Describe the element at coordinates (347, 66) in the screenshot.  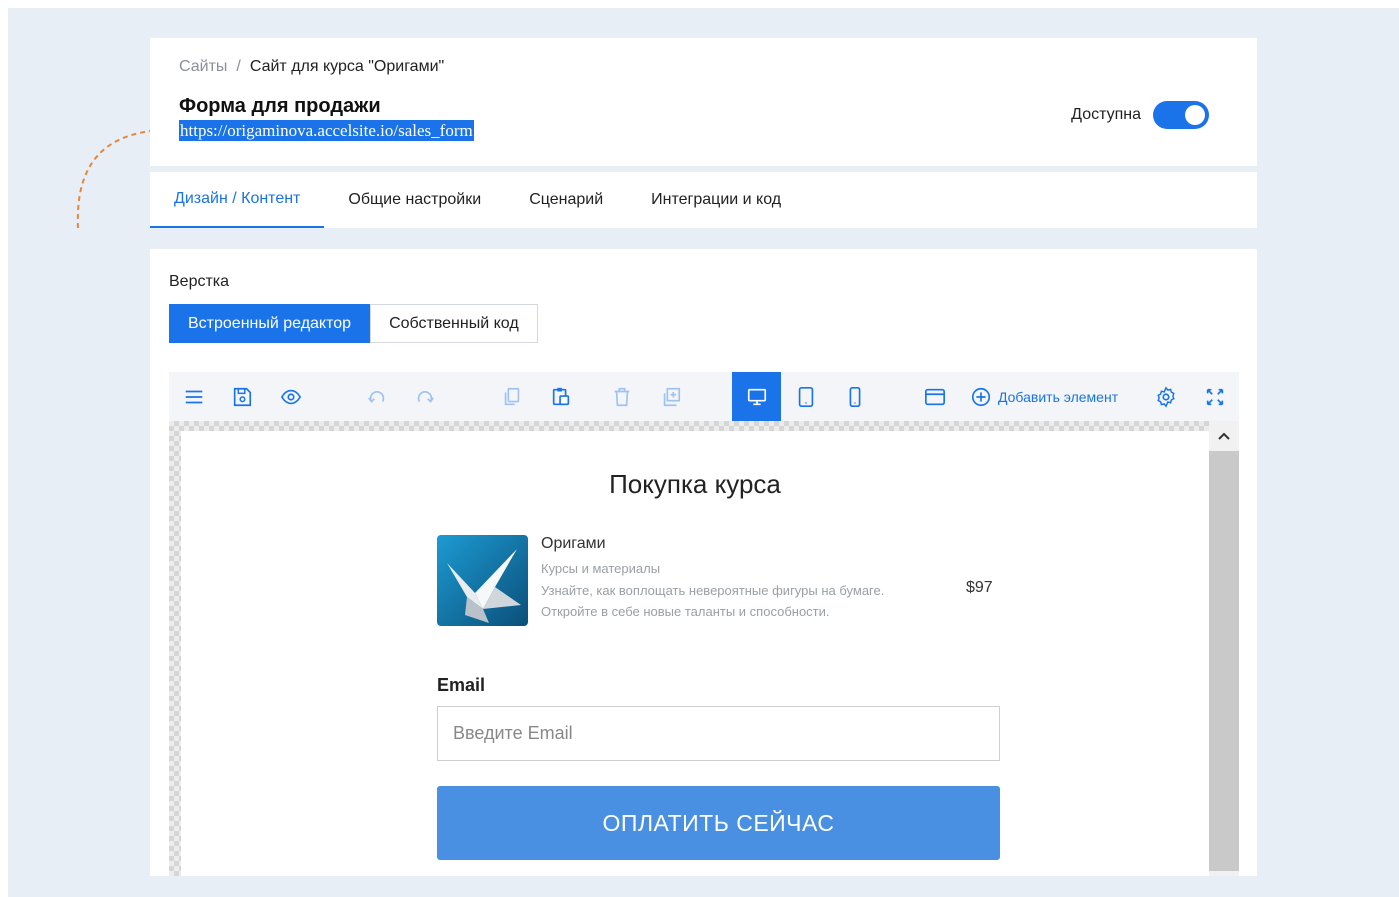
I see `breadcrumb-current: Сайт для курса "Оригами"` at that location.